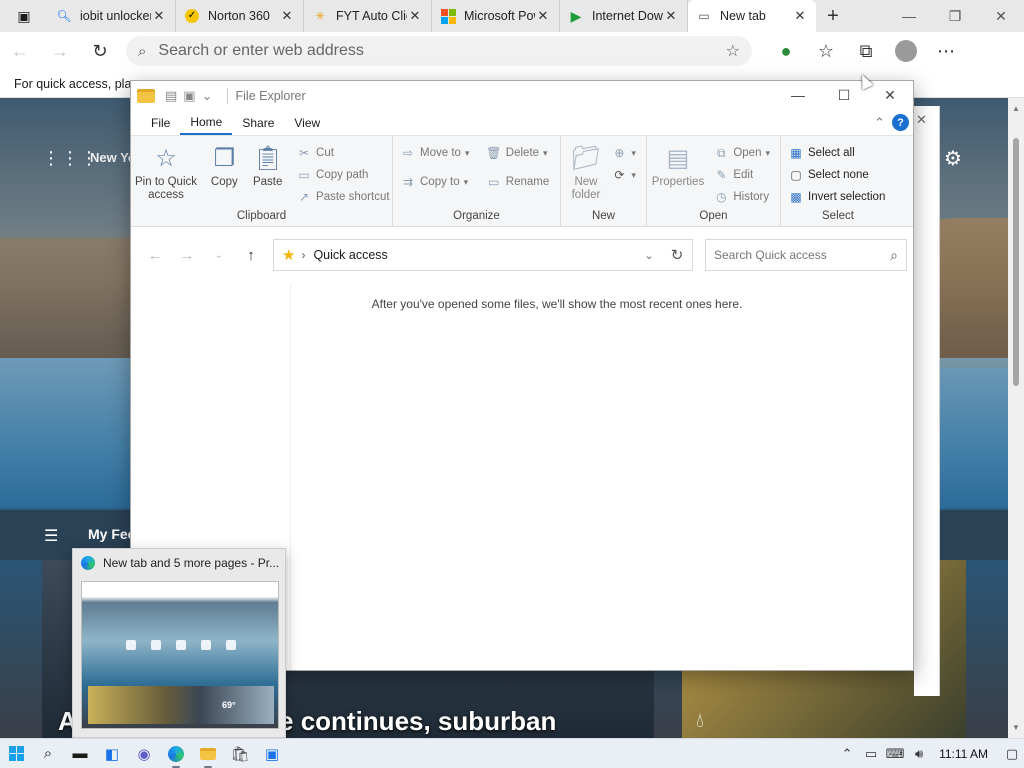  I want to click on app-icon: ▣, so click(272, 753).